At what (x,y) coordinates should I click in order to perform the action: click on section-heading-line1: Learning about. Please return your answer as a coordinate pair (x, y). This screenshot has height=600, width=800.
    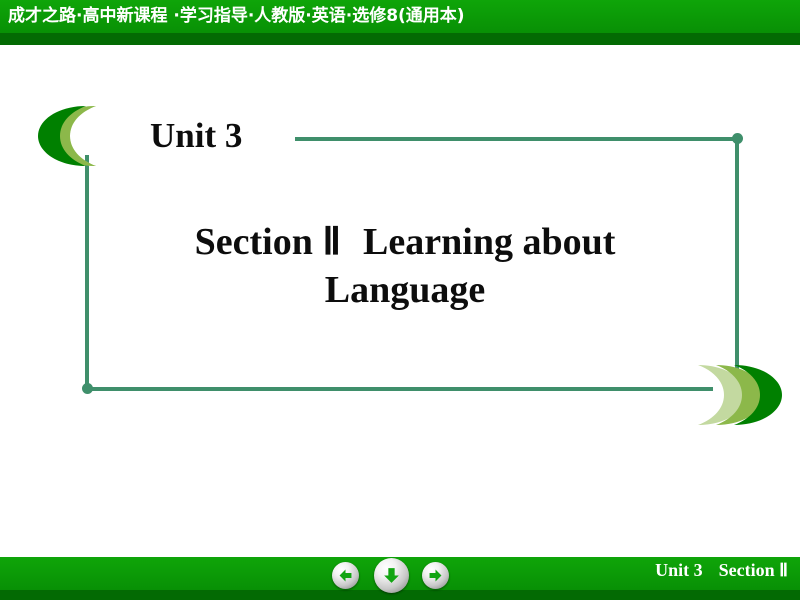
    Looking at the image, I should click on (489, 242).